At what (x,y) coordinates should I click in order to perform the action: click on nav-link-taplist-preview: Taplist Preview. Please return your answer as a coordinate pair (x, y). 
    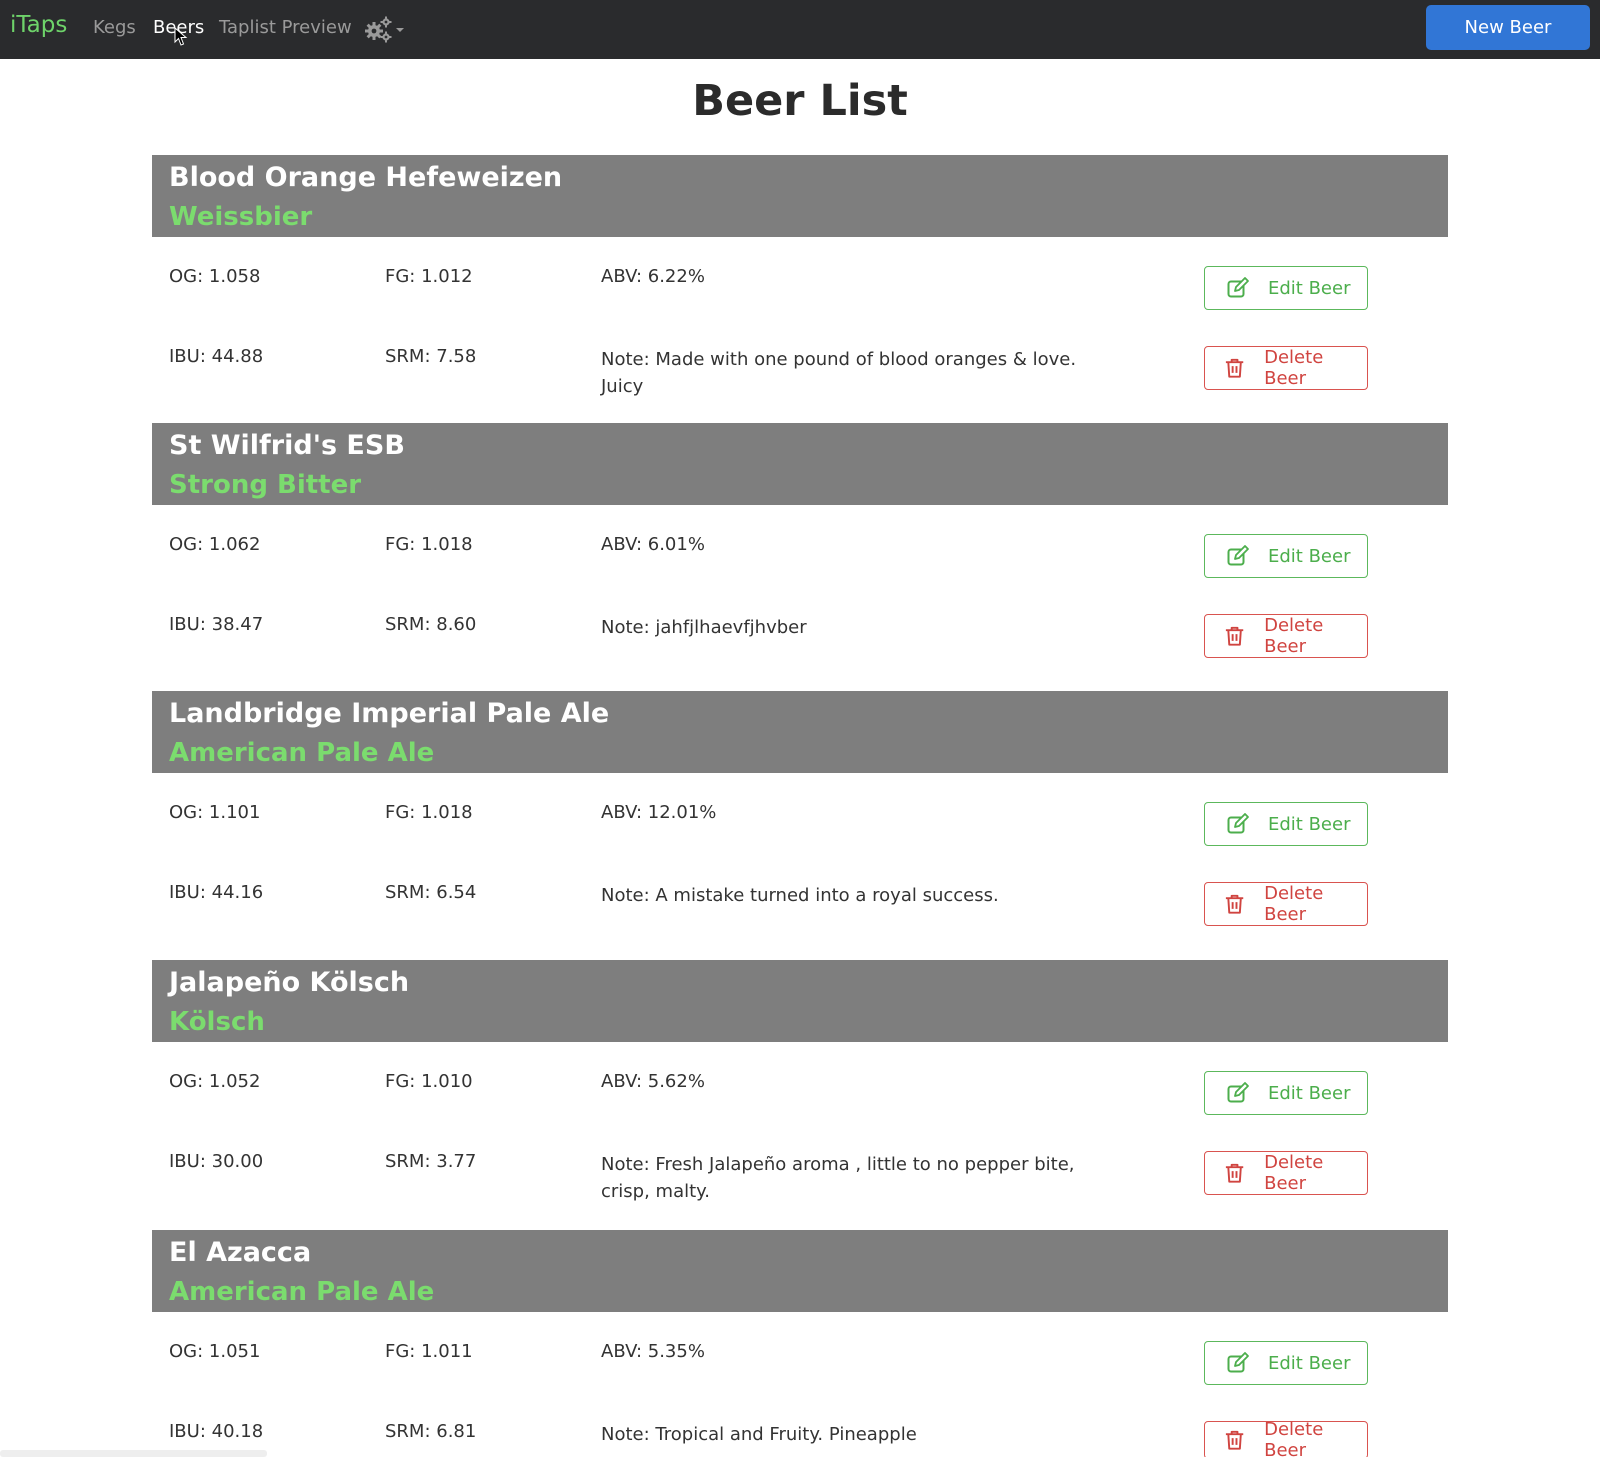
    Looking at the image, I should click on (285, 27).